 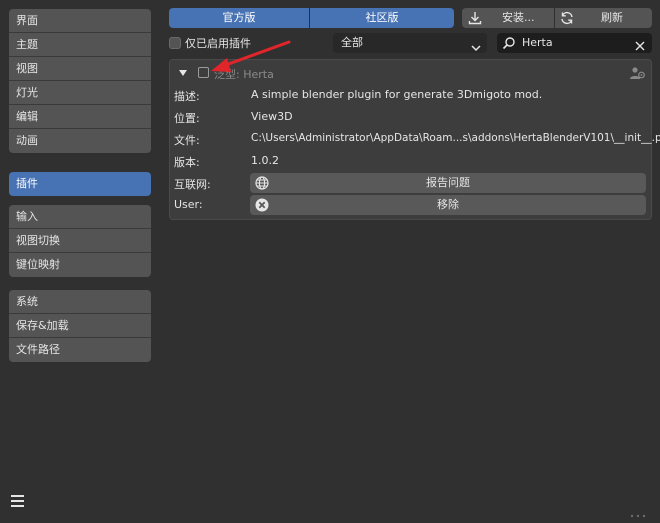 I want to click on sidebar-item-system: 系统, so click(x=80, y=302).